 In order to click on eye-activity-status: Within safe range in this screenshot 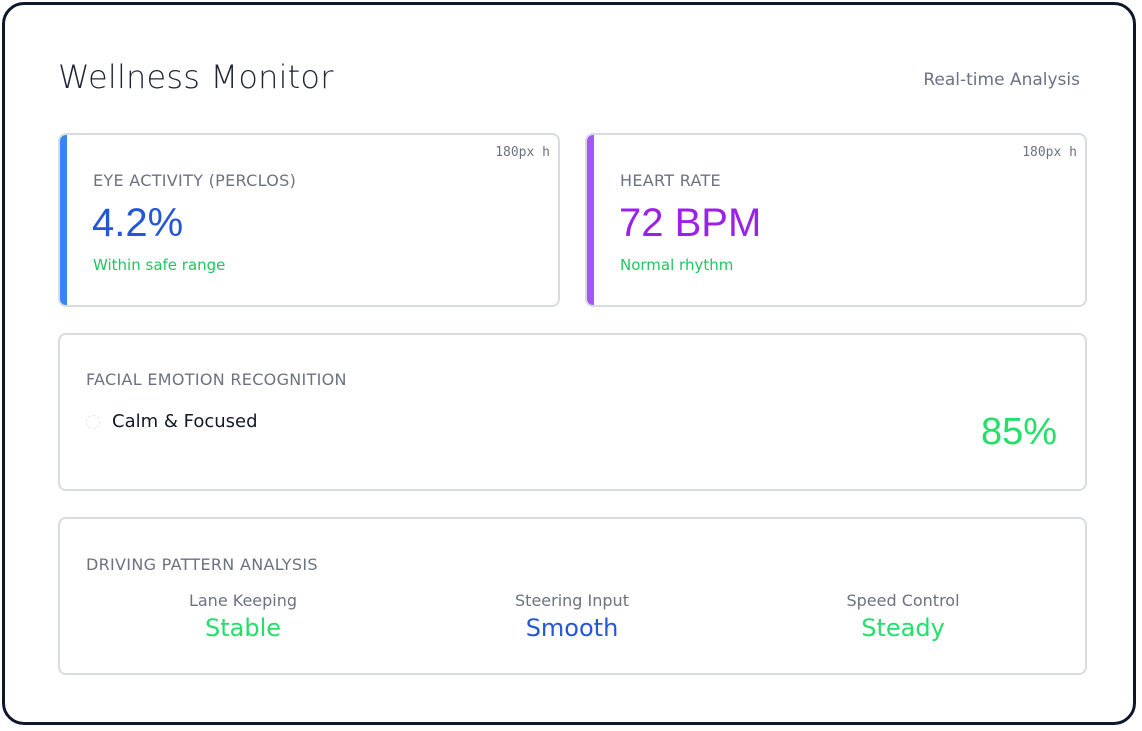, I will do `click(159, 265)`.